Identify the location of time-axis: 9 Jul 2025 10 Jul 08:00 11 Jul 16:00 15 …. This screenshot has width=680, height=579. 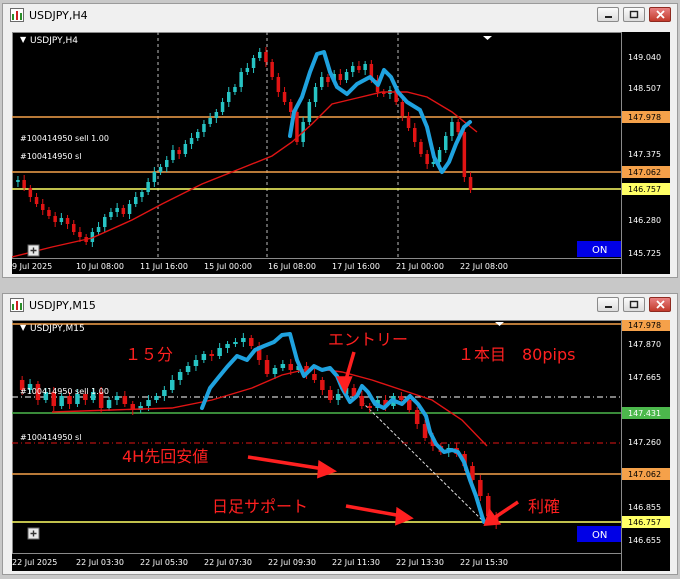
(260, 266).